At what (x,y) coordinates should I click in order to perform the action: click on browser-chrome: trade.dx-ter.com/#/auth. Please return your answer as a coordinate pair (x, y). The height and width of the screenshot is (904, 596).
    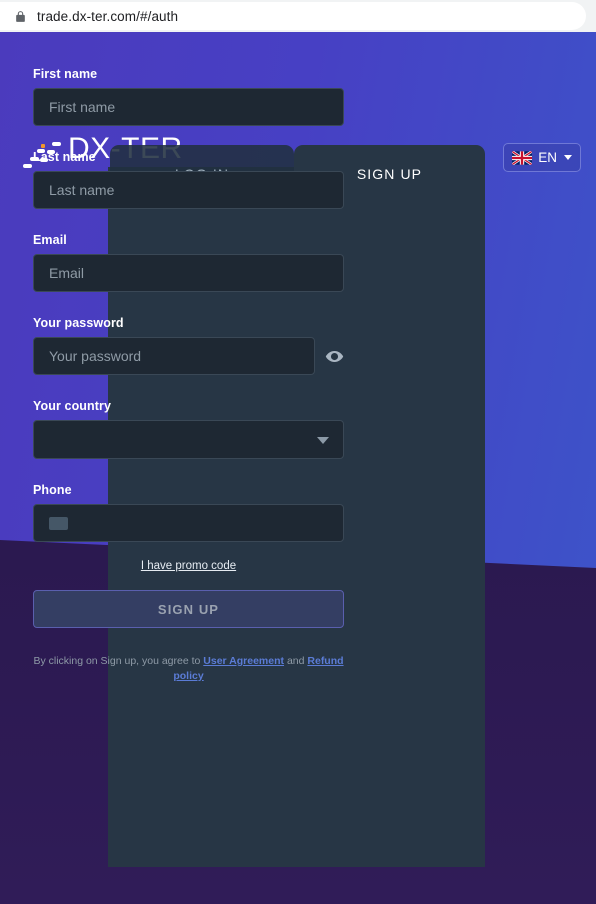
    Looking at the image, I should click on (298, 16).